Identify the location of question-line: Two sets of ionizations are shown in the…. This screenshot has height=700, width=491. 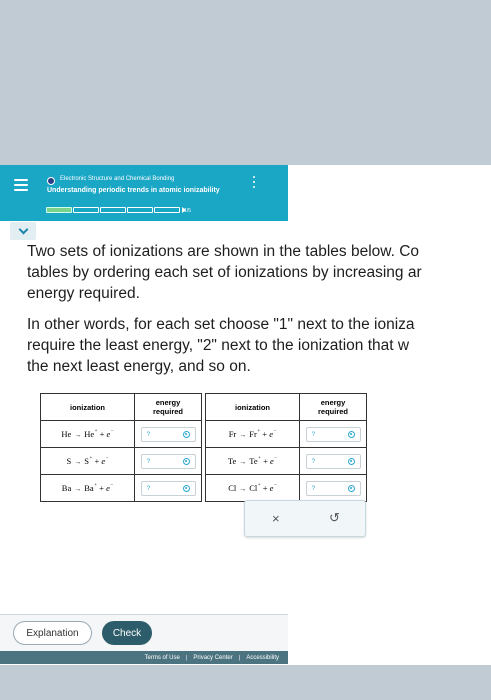
(223, 251).